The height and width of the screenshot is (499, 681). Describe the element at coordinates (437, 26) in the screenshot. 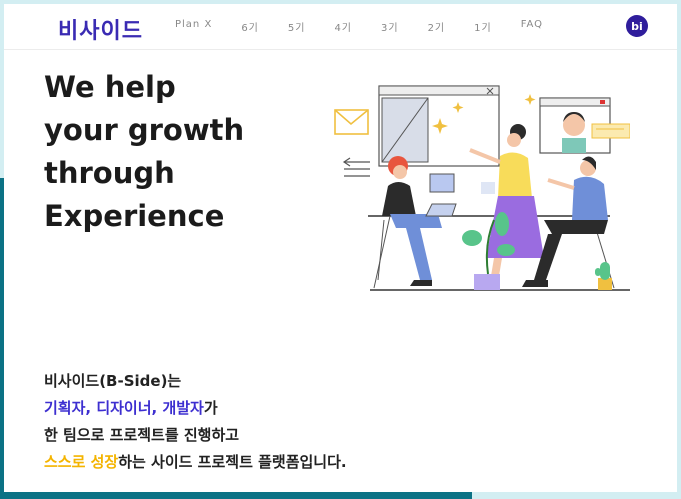

I see `nav-item-2: 2기` at that location.